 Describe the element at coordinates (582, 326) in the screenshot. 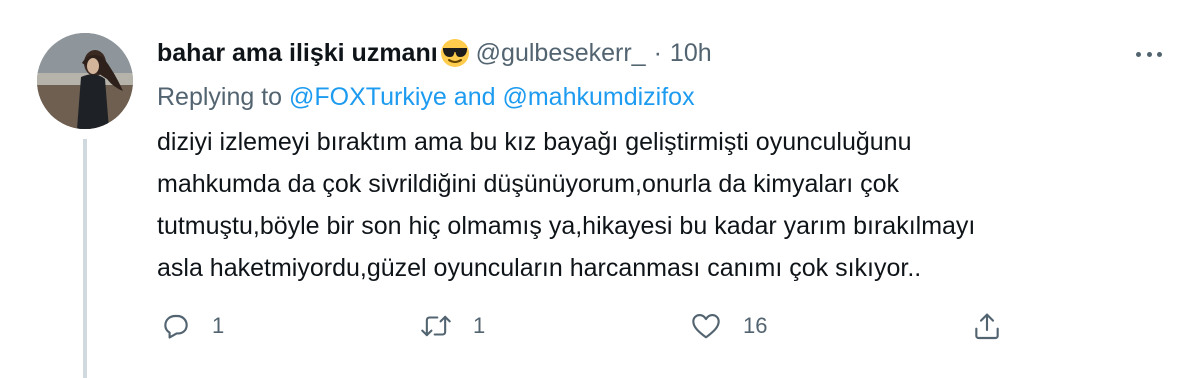

I see `tweet-actions: 1 1 16` at that location.